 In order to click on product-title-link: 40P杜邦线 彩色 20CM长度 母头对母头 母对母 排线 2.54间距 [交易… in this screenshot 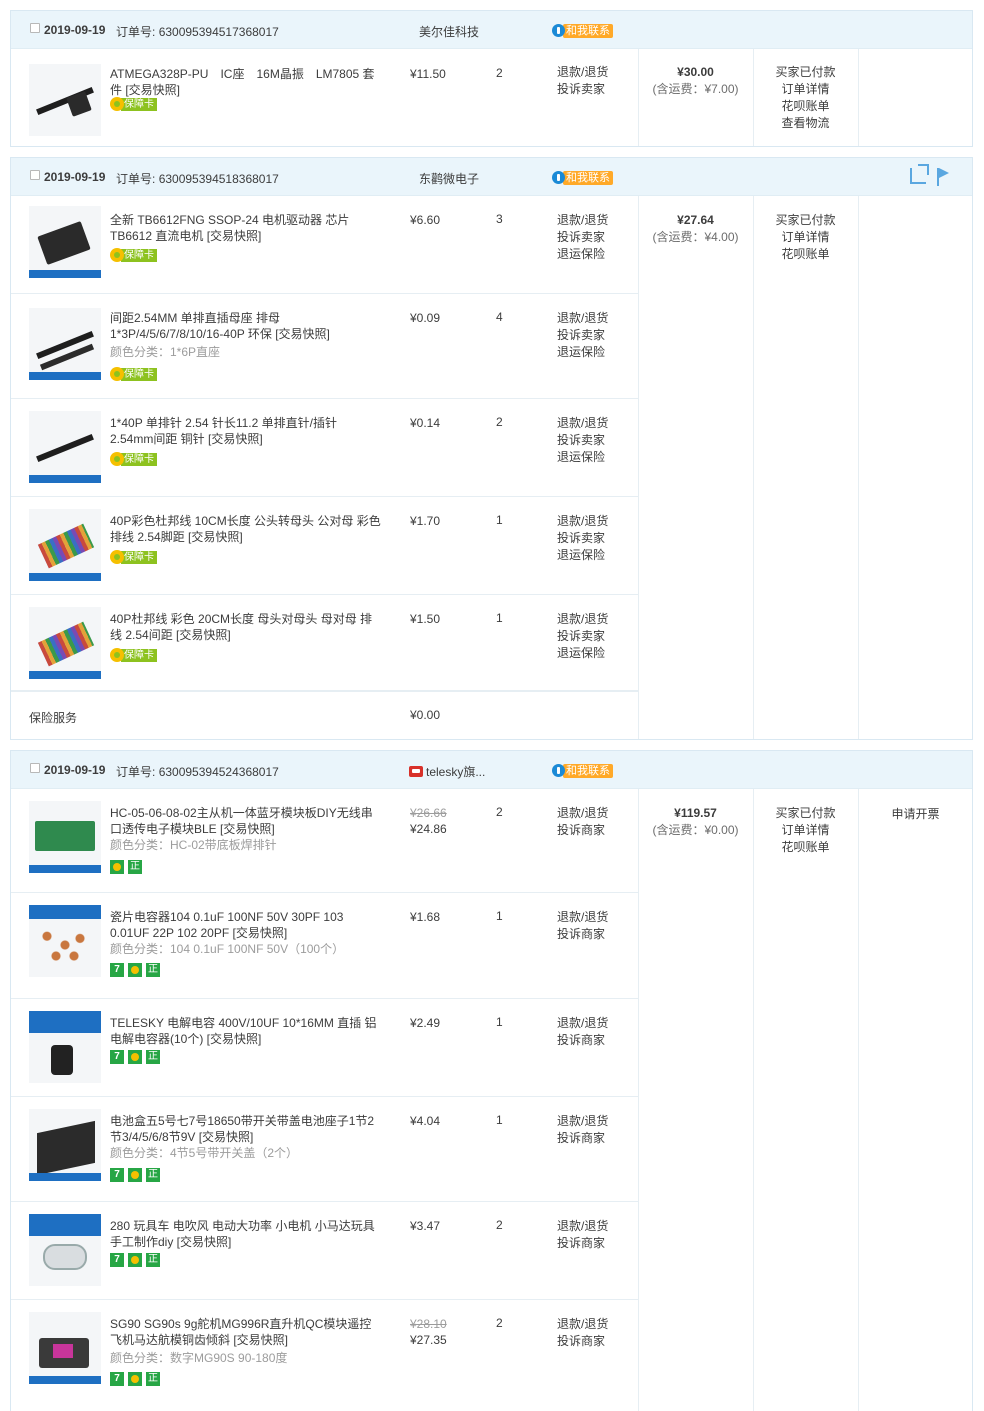, I will do `click(246, 627)`.